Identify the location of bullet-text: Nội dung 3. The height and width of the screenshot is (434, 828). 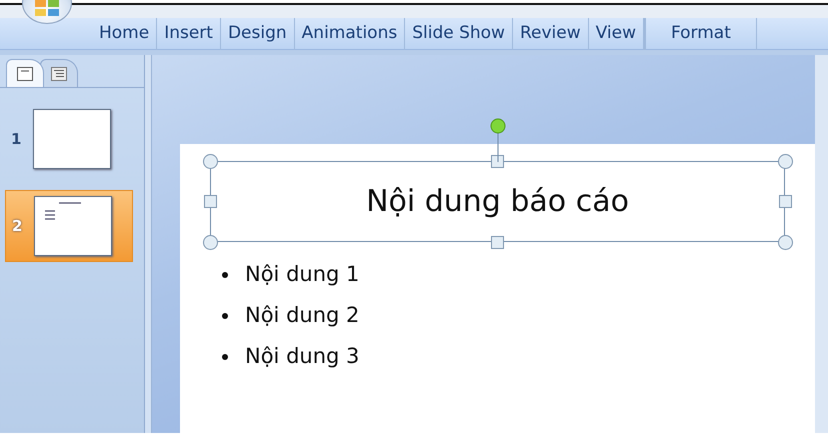
(302, 356).